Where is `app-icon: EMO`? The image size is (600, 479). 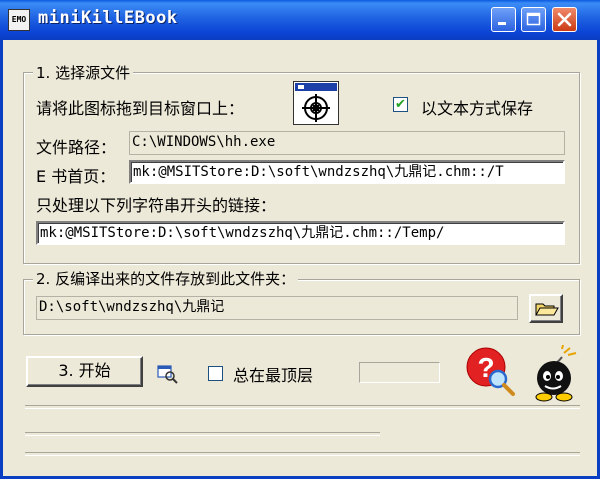 app-icon: EMO is located at coordinates (19, 20).